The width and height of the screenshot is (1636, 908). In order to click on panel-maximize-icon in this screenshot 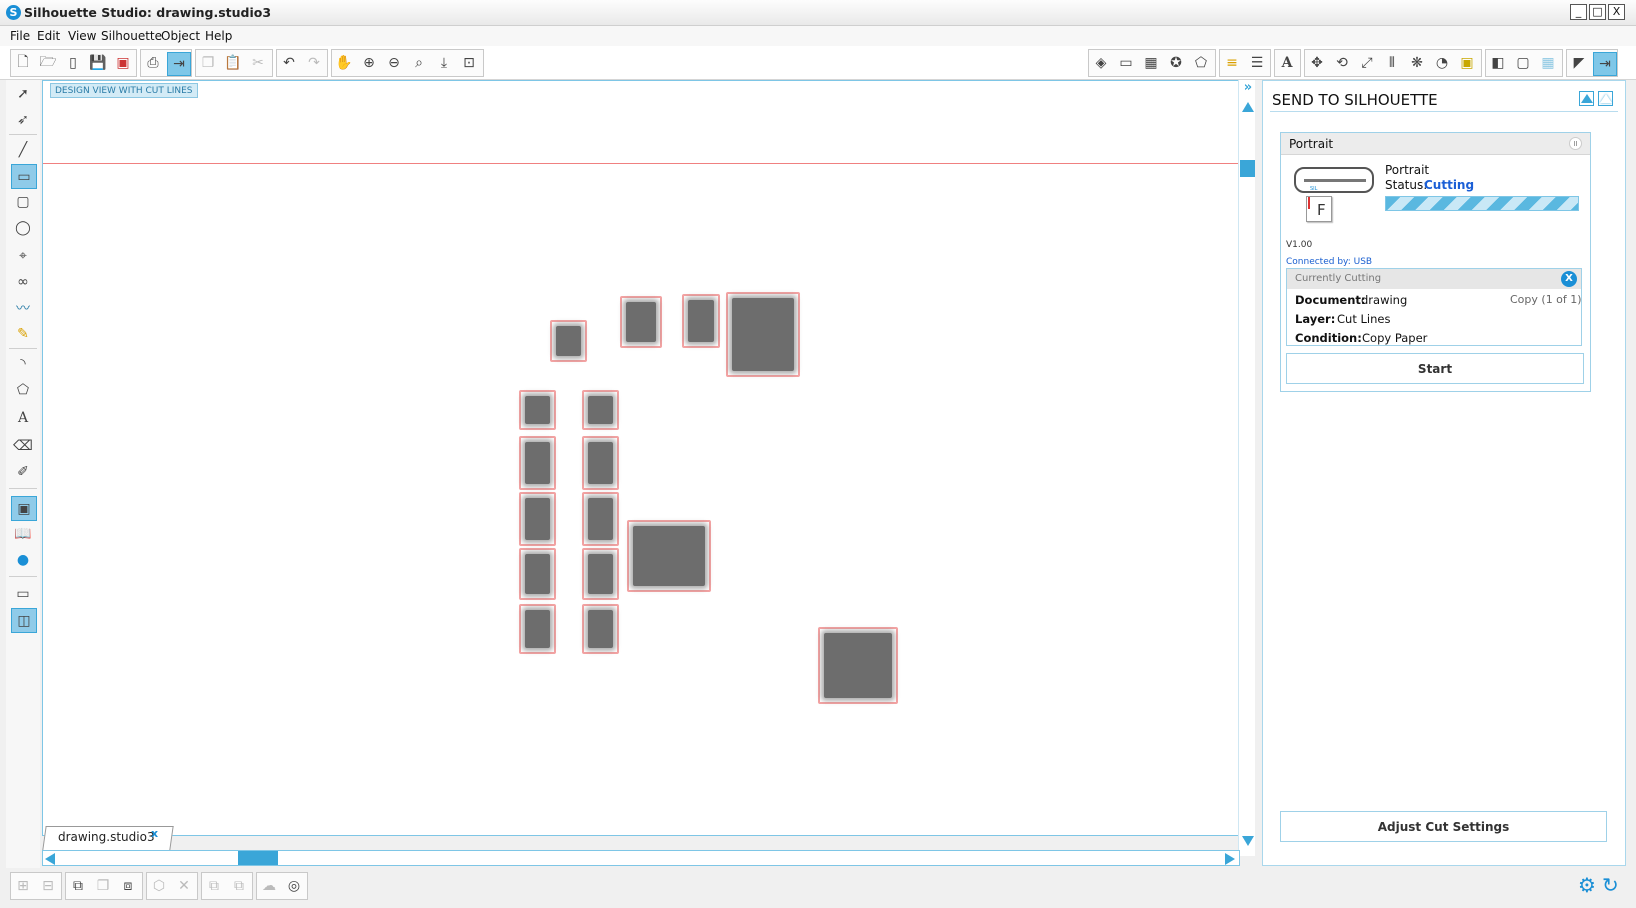, I will do `click(1605, 98)`.